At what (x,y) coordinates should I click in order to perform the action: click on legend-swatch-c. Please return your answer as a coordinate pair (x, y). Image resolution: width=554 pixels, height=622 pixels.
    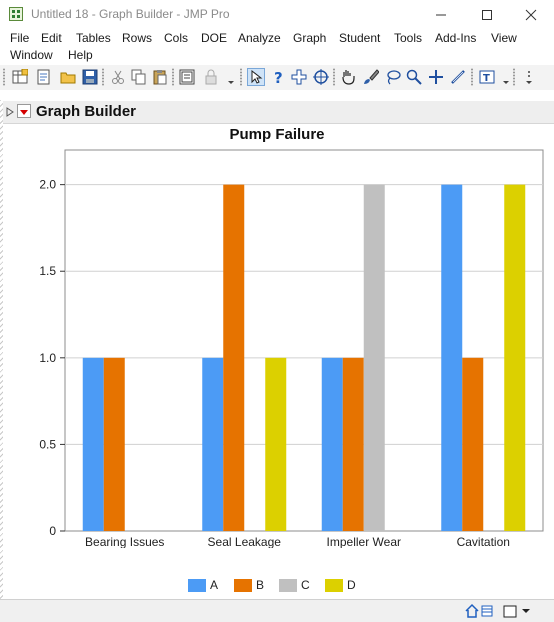
    Looking at the image, I should click on (288, 585).